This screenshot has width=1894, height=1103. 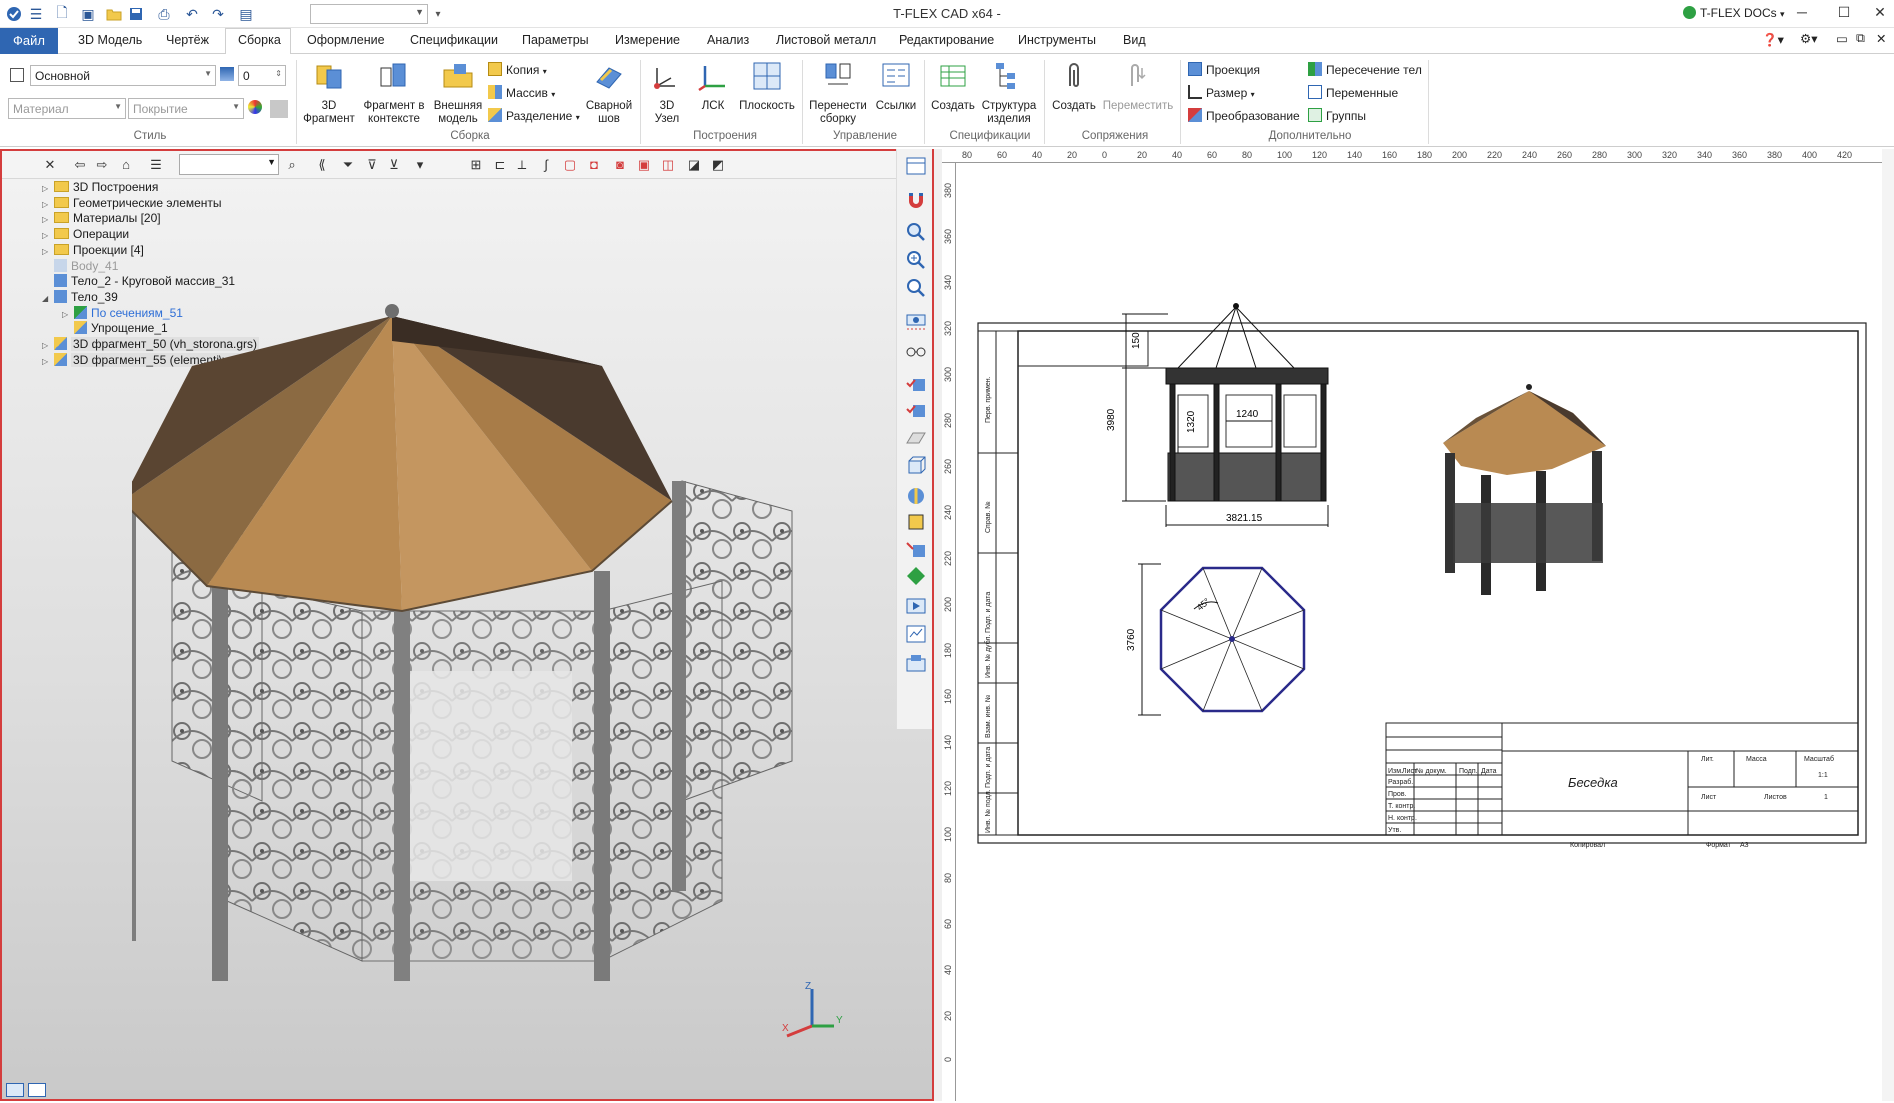 What do you see at coordinates (1009, 93) in the screenshot?
I see `product-structure-button: Структура изделия` at bounding box center [1009, 93].